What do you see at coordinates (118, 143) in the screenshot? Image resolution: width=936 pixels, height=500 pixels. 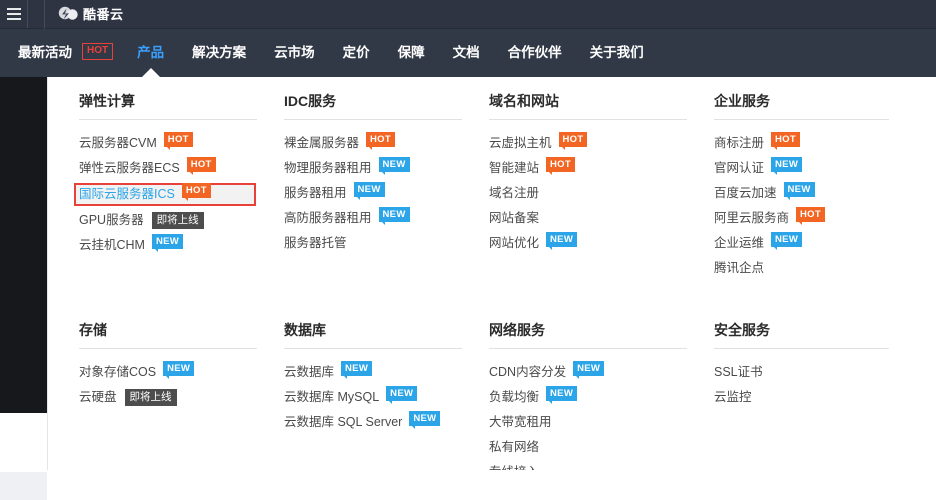 I see `megamenu-item-label: 云服务器CVM` at bounding box center [118, 143].